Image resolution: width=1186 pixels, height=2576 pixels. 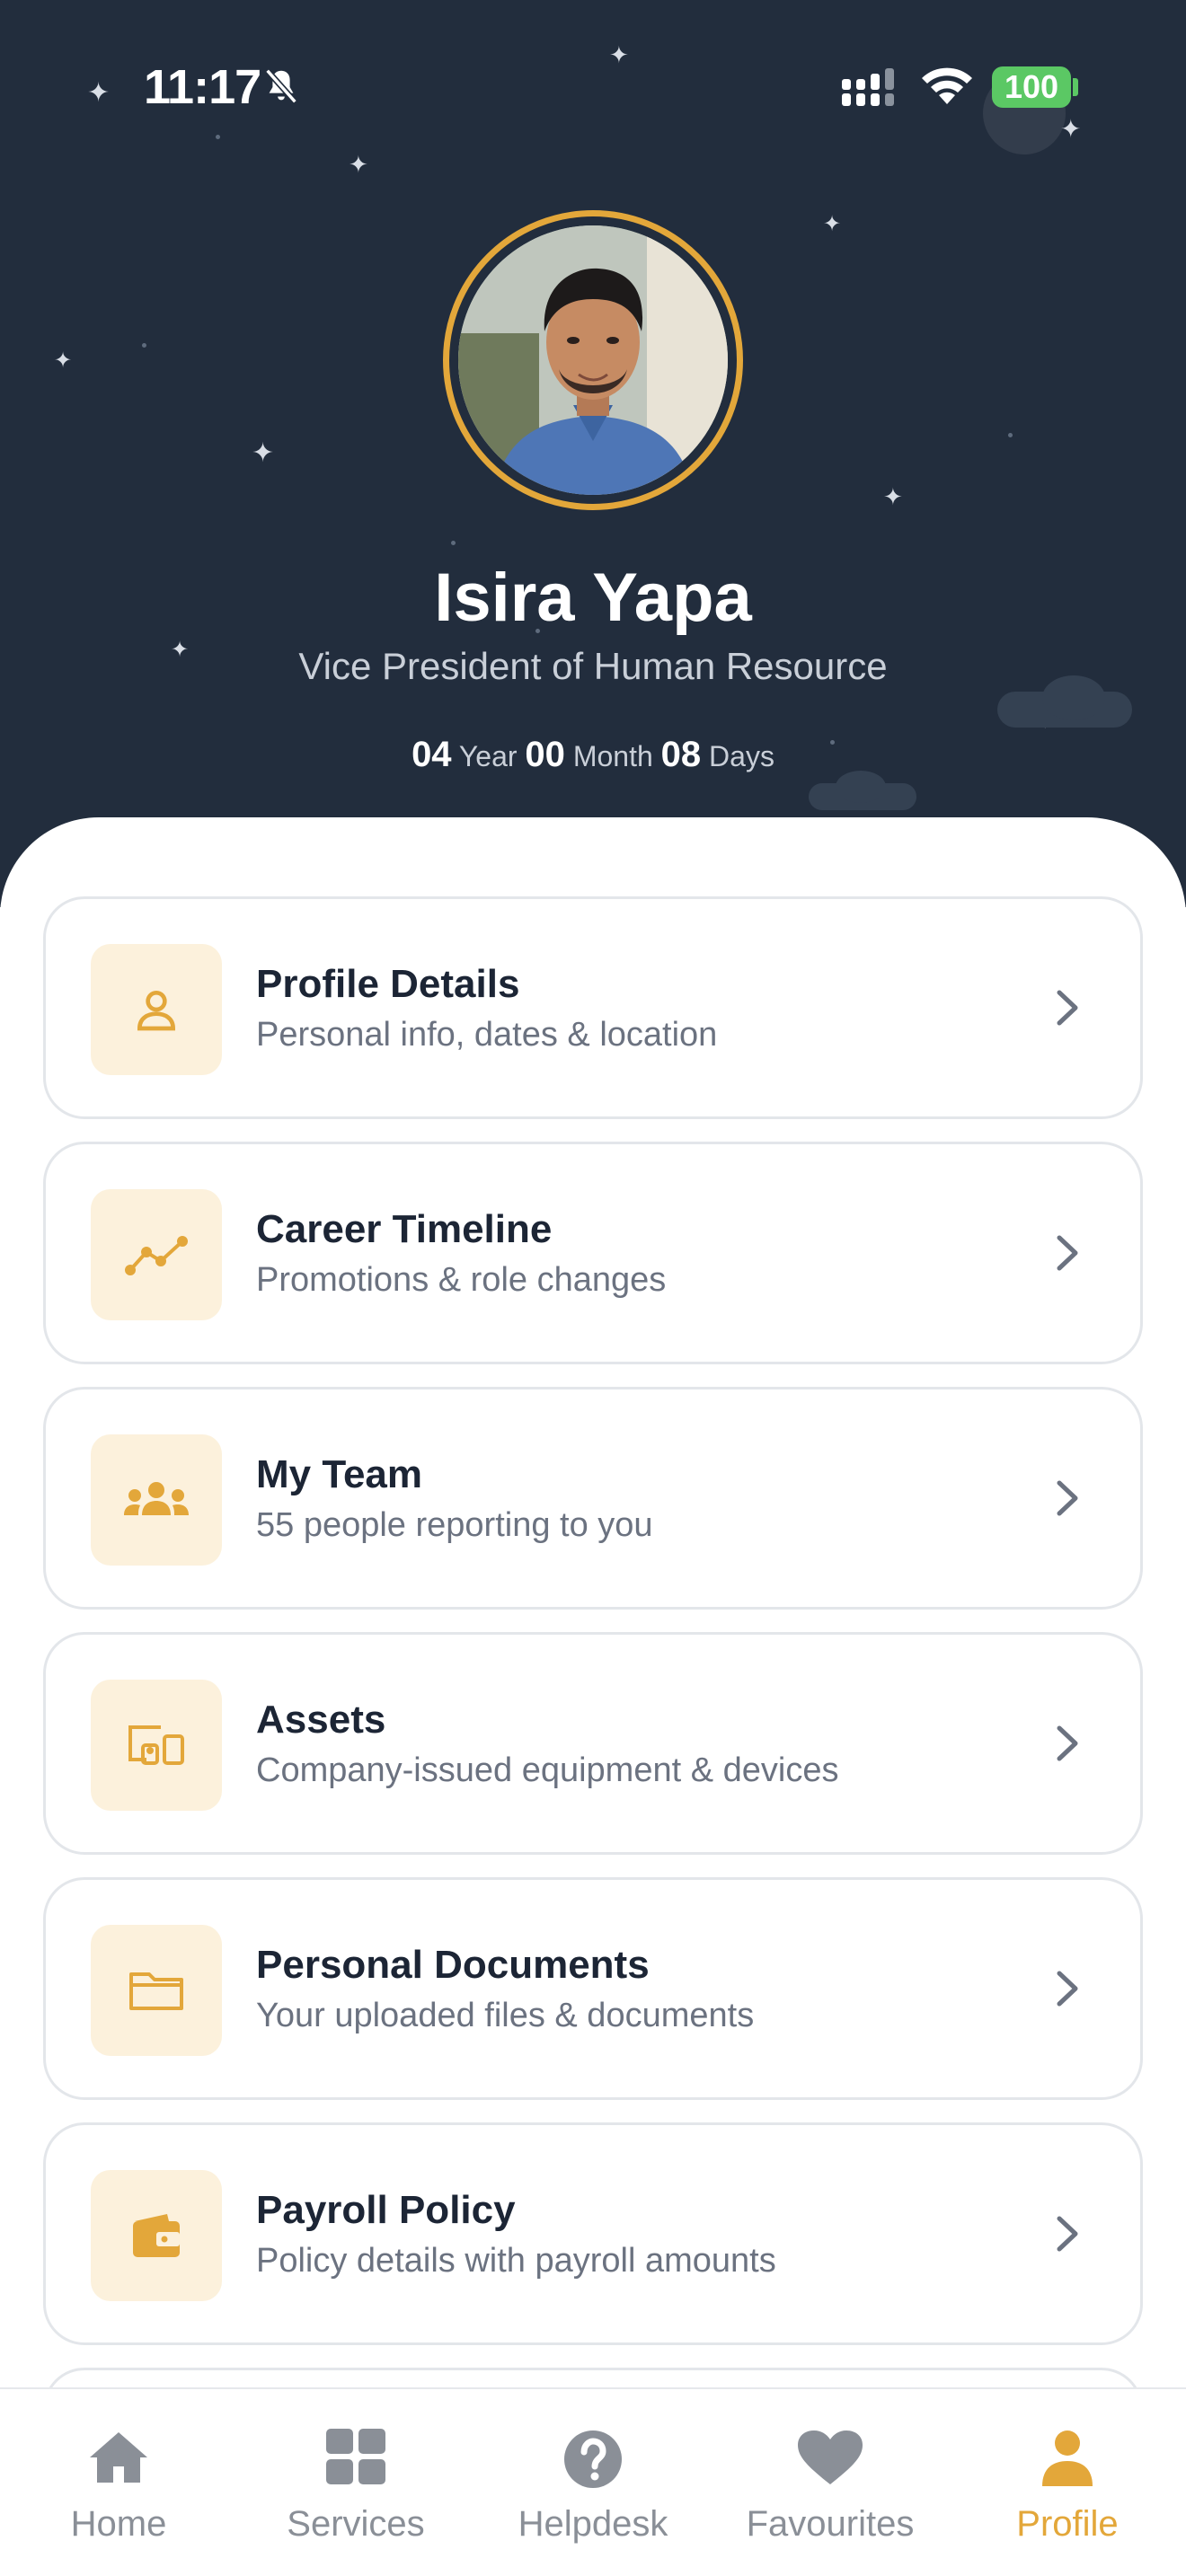 What do you see at coordinates (118, 2524) in the screenshot?
I see `tab-label: Home` at bounding box center [118, 2524].